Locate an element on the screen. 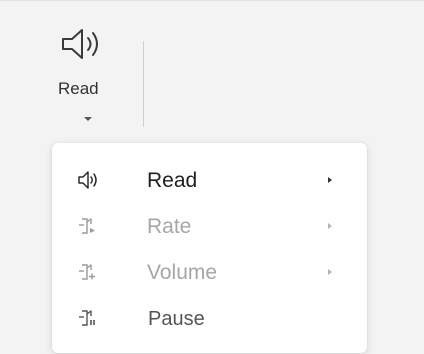 This screenshot has width=424, height=354. read-aloud-button: Read is located at coordinates (85, 70).